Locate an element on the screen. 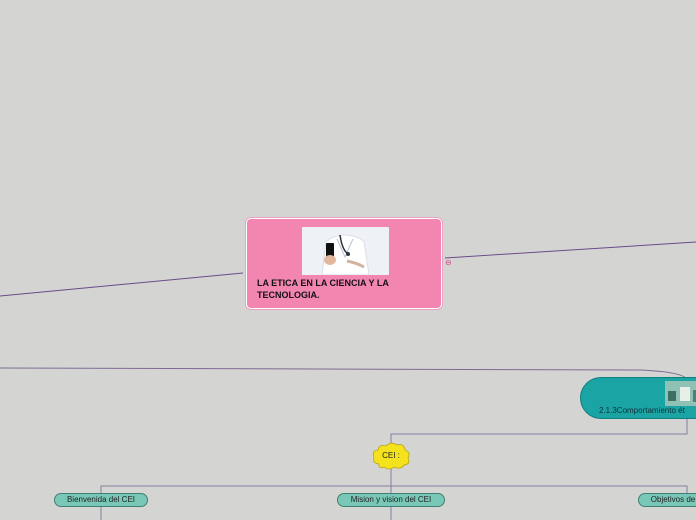 The image size is (696, 520). doctor-with-phone-image is located at coordinates (345, 251).